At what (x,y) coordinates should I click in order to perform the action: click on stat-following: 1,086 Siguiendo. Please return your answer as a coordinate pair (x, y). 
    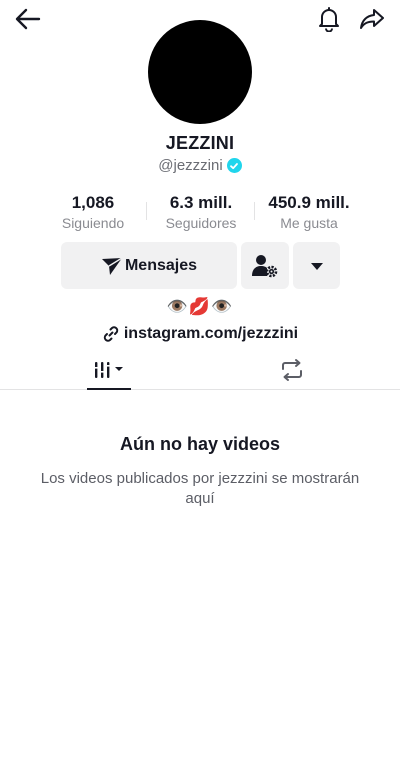
    Looking at the image, I should click on (93, 212).